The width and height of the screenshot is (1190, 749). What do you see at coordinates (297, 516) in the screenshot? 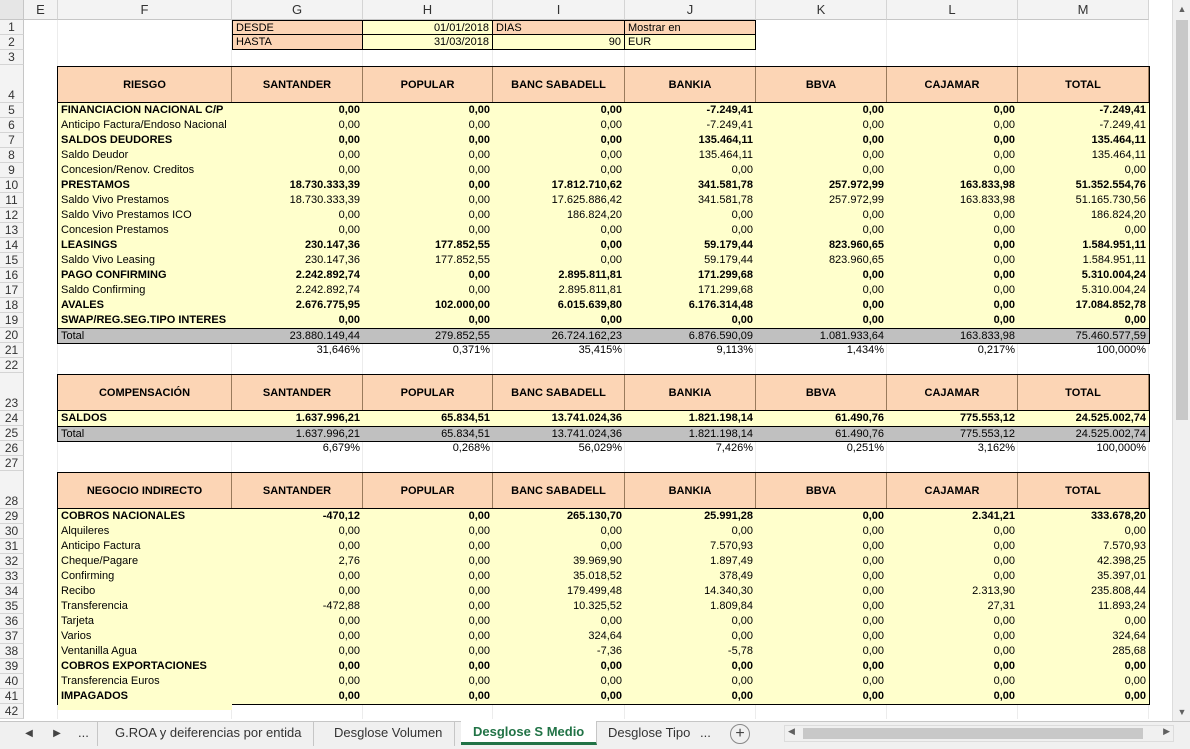
I see `value-cell: -470,12` at bounding box center [297, 516].